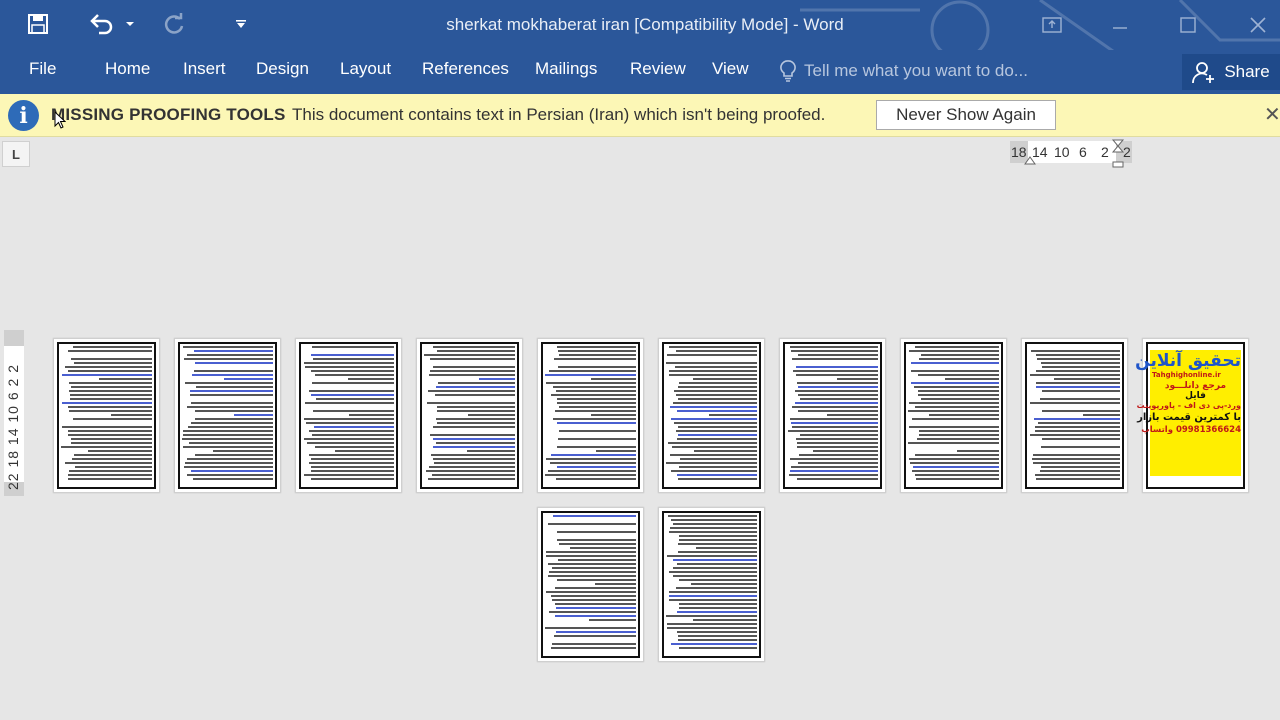 This screenshot has width=1280, height=720. I want to click on close-message-bar-icon: ✕, so click(1272, 114).